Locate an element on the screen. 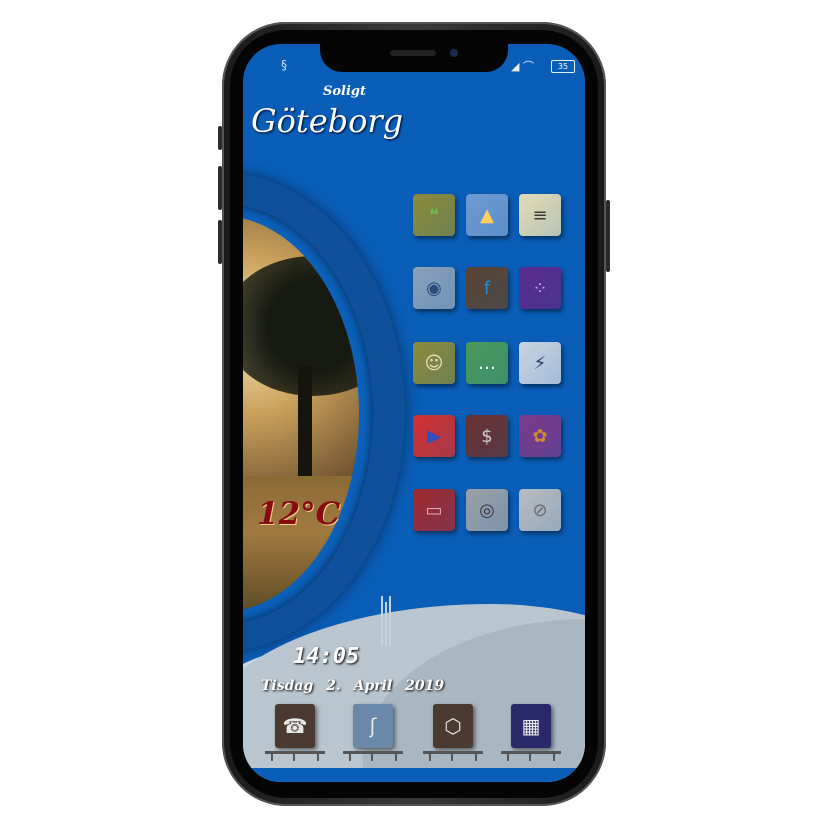 The width and height of the screenshot is (828, 828). home-indicator-bar is located at coordinates (414, 775).